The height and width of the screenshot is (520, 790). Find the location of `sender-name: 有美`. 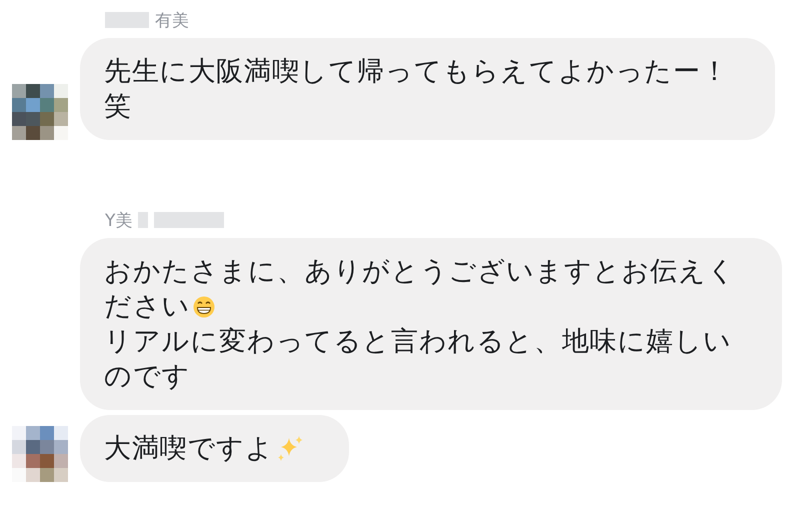

sender-name: 有美 is located at coordinates (172, 21).